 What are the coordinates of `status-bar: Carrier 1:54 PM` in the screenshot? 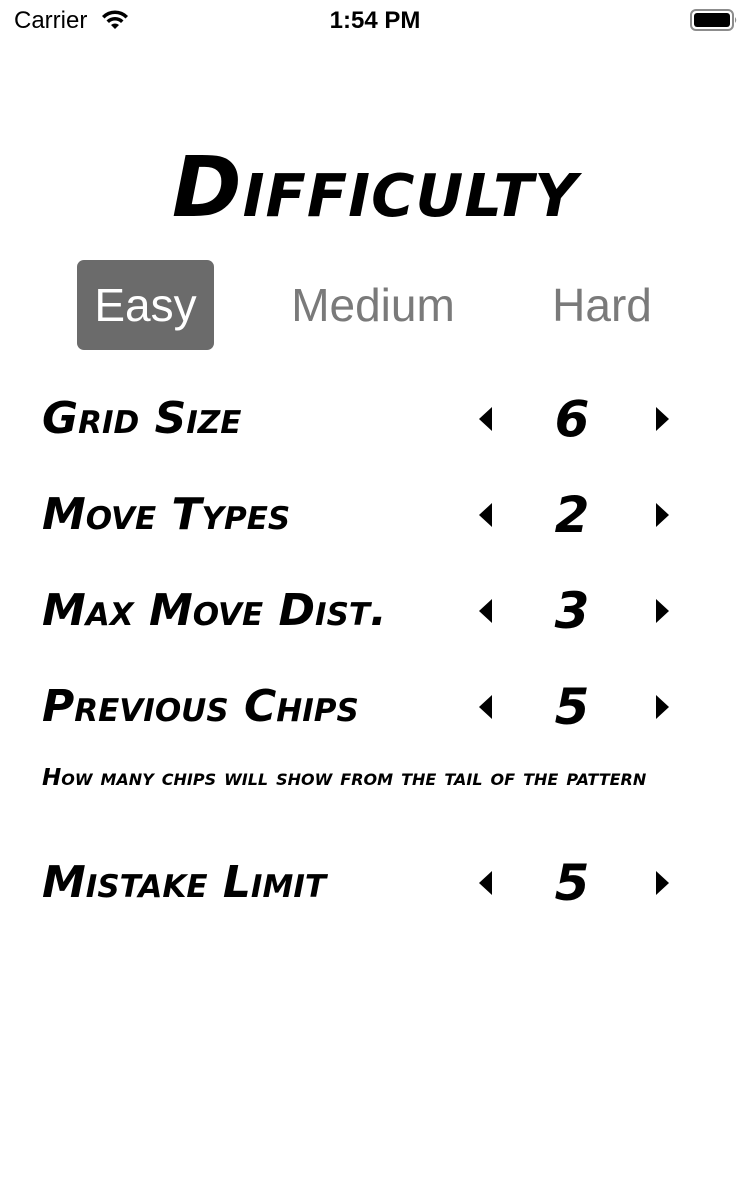 It's located at (375, 20).